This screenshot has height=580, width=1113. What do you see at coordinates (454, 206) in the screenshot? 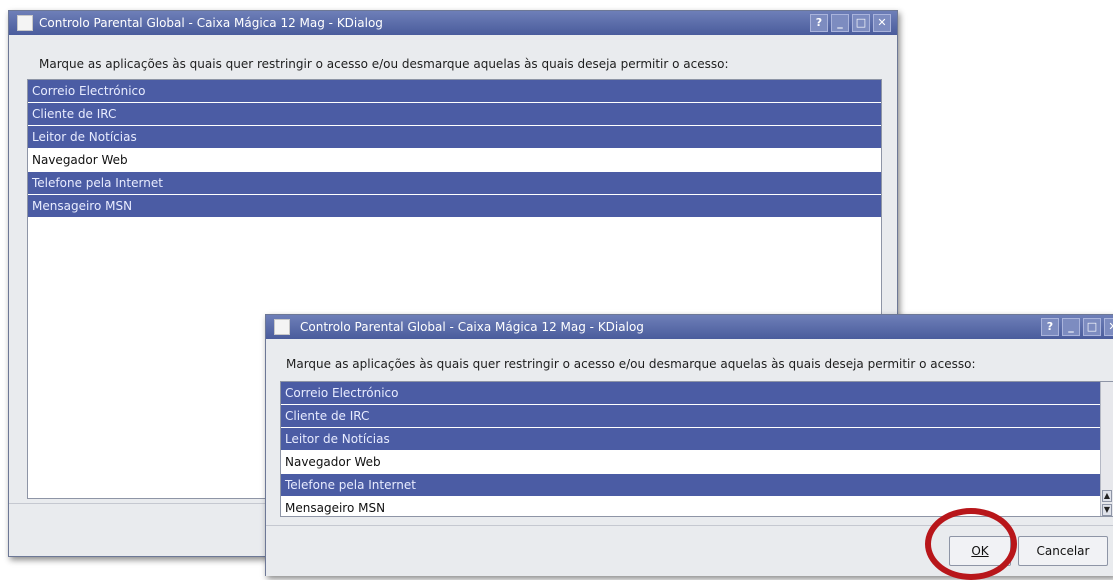
I see `list-item: Mensageiro MSN` at bounding box center [454, 206].